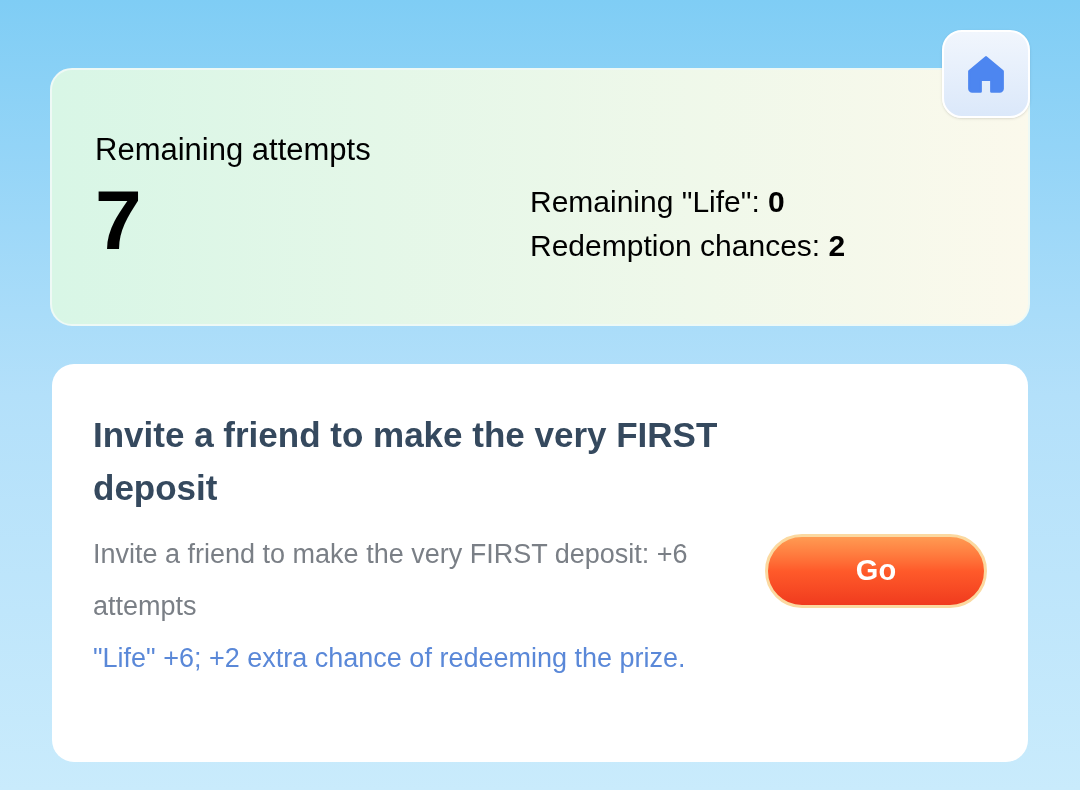  I want to click on task-title: Invite a friend to make the very FIRST deposit, so click(406, 461).